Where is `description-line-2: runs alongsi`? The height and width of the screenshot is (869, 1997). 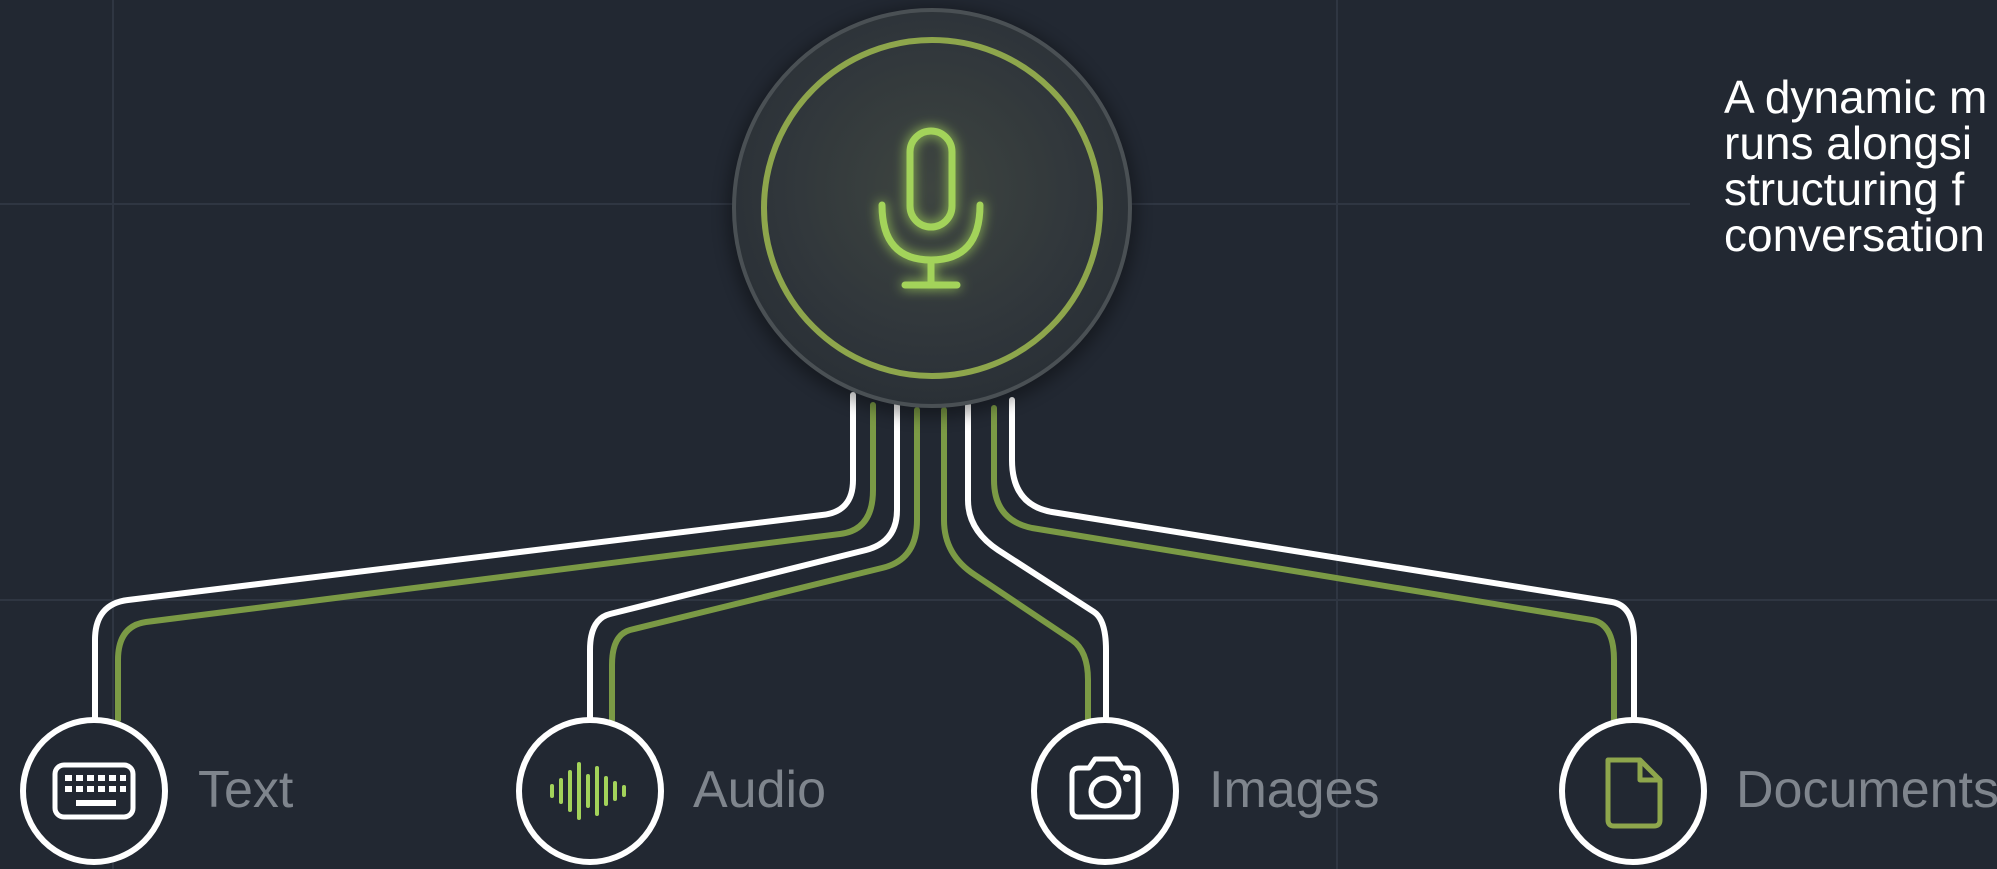
description-line-2: runs alongsi is located at coordinates (1848, 143).